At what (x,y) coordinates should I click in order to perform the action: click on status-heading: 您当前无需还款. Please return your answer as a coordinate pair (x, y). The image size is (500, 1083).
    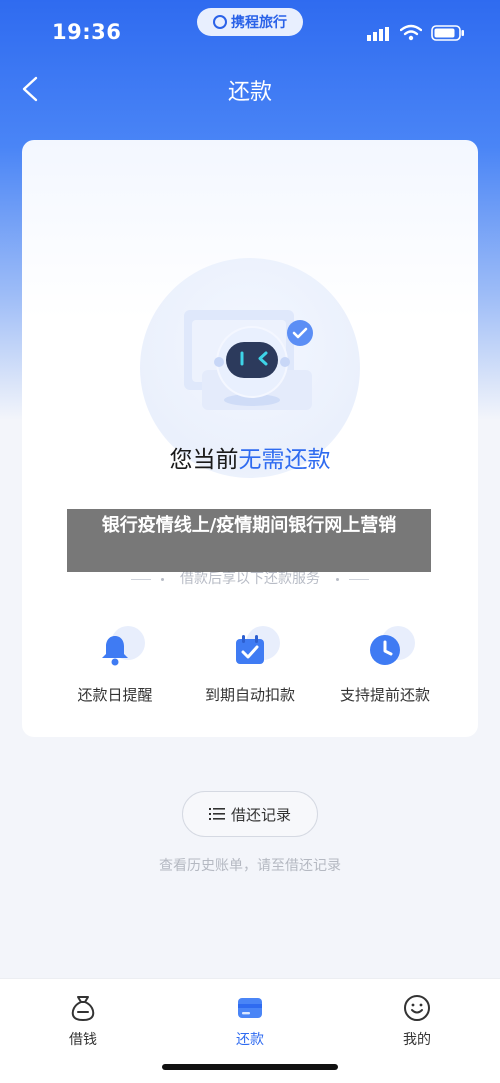
    Looking at the image, I should click on (250, 457).